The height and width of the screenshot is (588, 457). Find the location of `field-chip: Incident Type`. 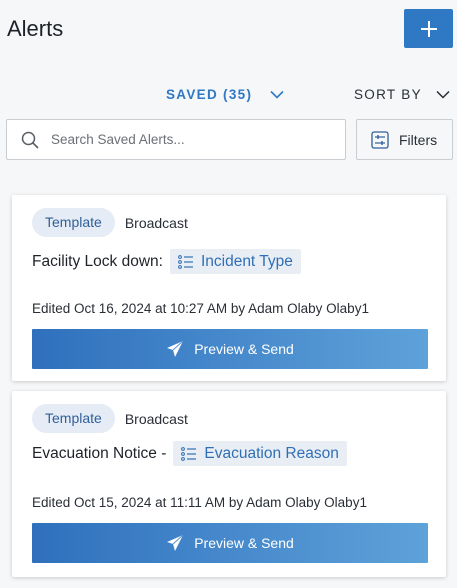

field-chip: Incident Type is located at coordinates (235, 261).